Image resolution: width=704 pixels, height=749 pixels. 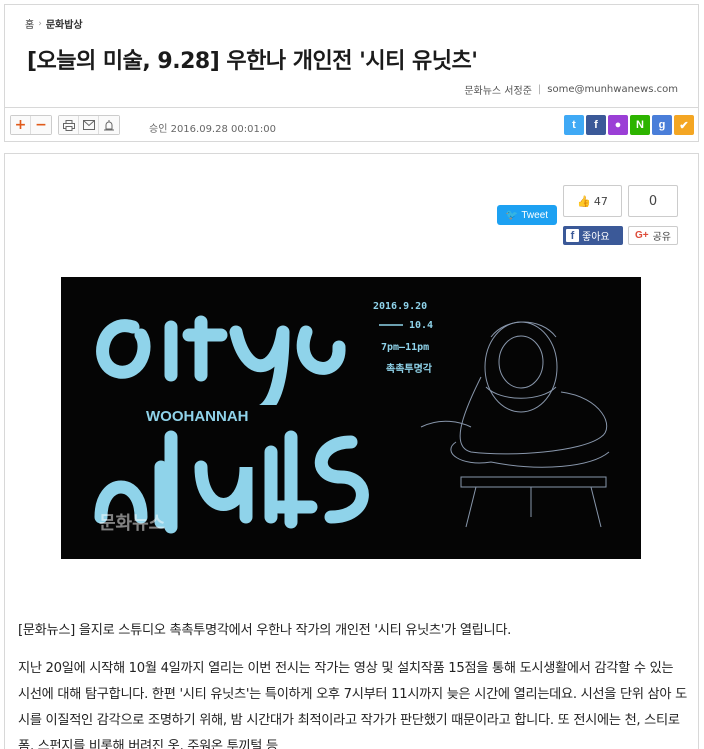 I want to click on google-plus-icon: G+, so click(x=641, y=235).